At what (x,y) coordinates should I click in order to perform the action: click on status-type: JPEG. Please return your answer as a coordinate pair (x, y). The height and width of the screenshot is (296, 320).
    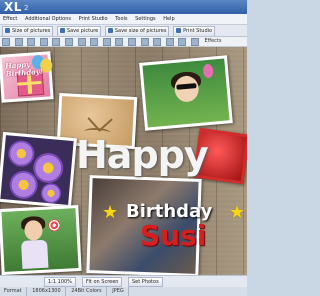
    Looking at the image, I should click on (118, 291).